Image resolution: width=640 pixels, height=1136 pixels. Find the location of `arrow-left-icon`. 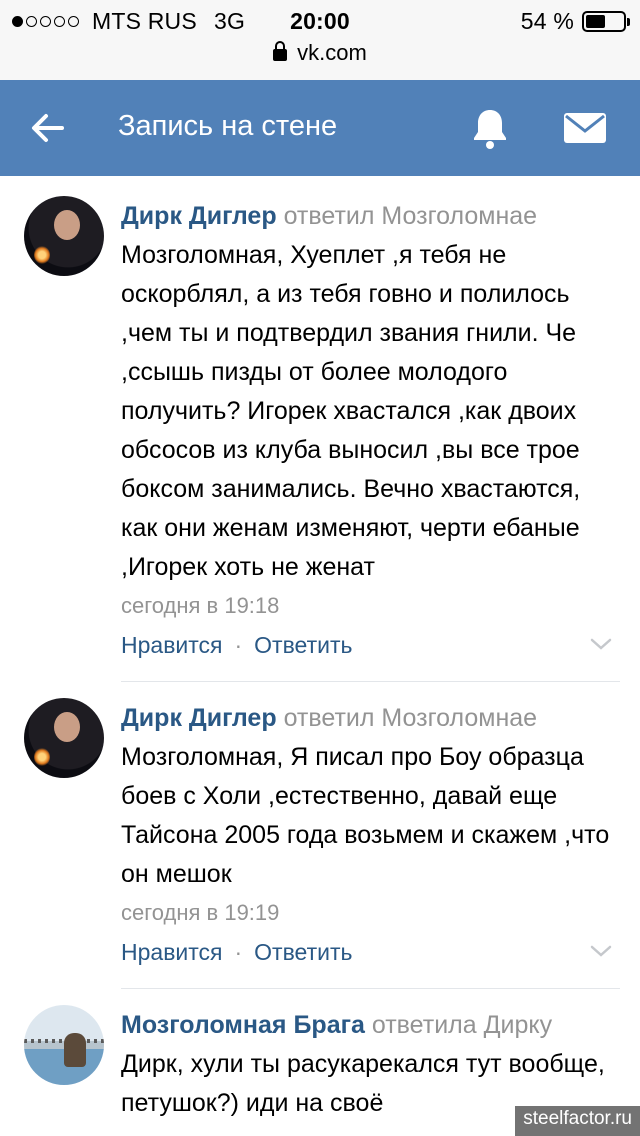

arrow-left-icon is located at coordinates (48, 128).